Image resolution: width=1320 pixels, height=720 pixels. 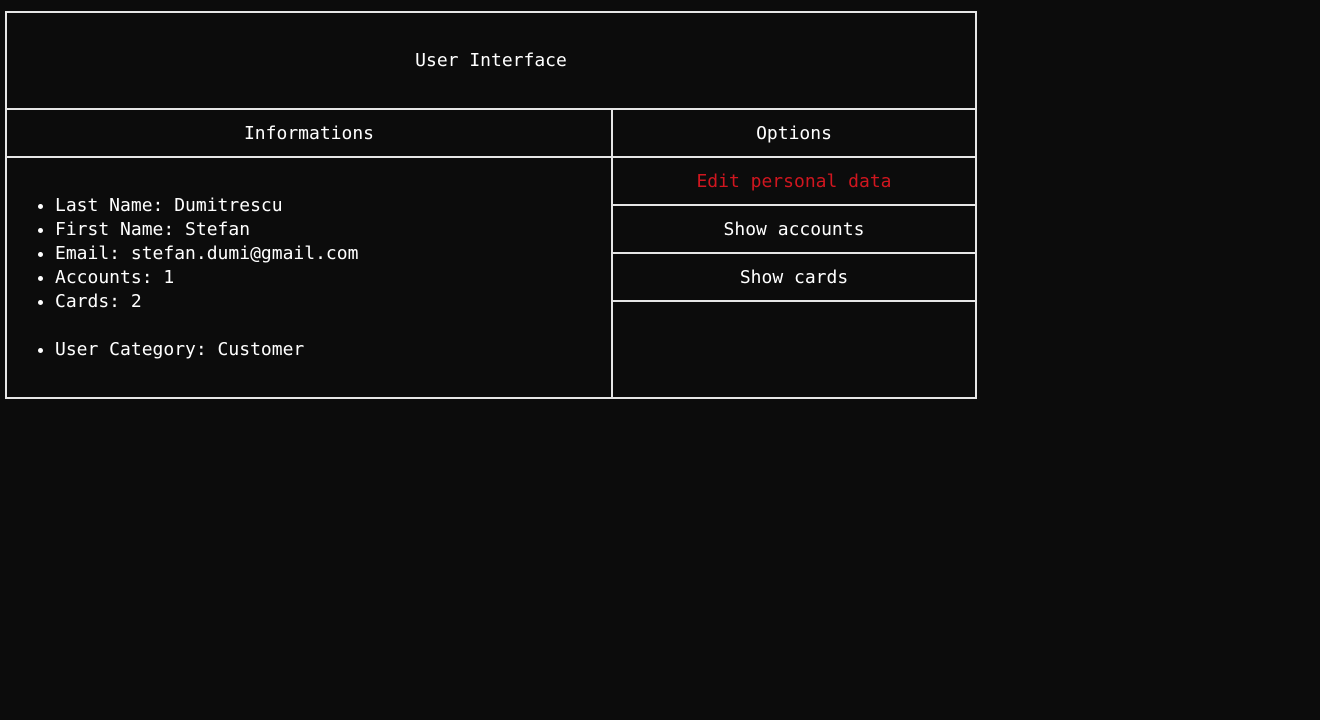 I want to click on informations-header: Informations, so click(x=309, y=134).